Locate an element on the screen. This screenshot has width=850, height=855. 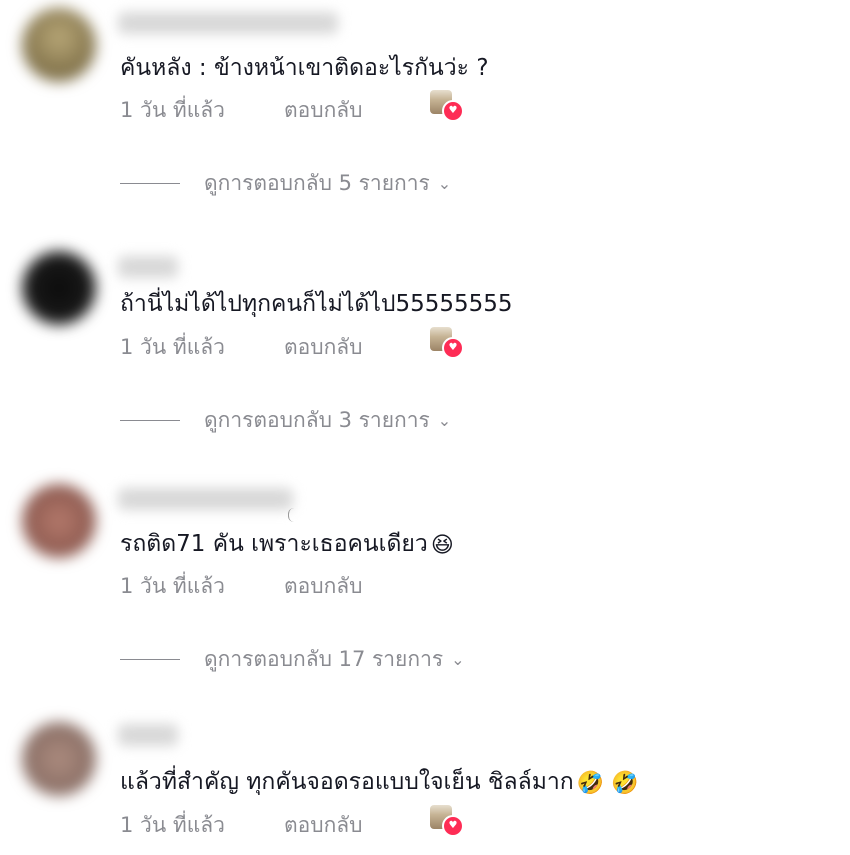
blur-artifact is located at coordinates (291, 515).